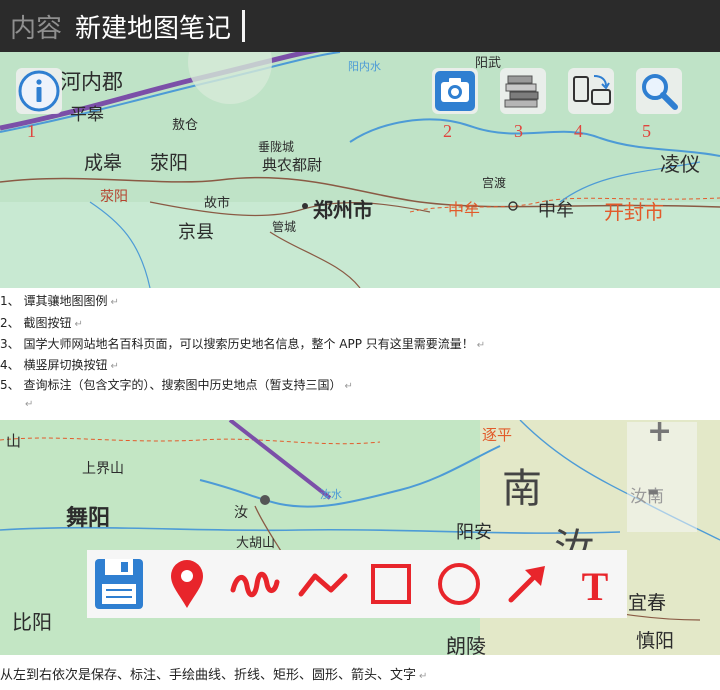 This screenshot has height=690, width=720. I want to click on callout-number: 1, so click(31, 131).